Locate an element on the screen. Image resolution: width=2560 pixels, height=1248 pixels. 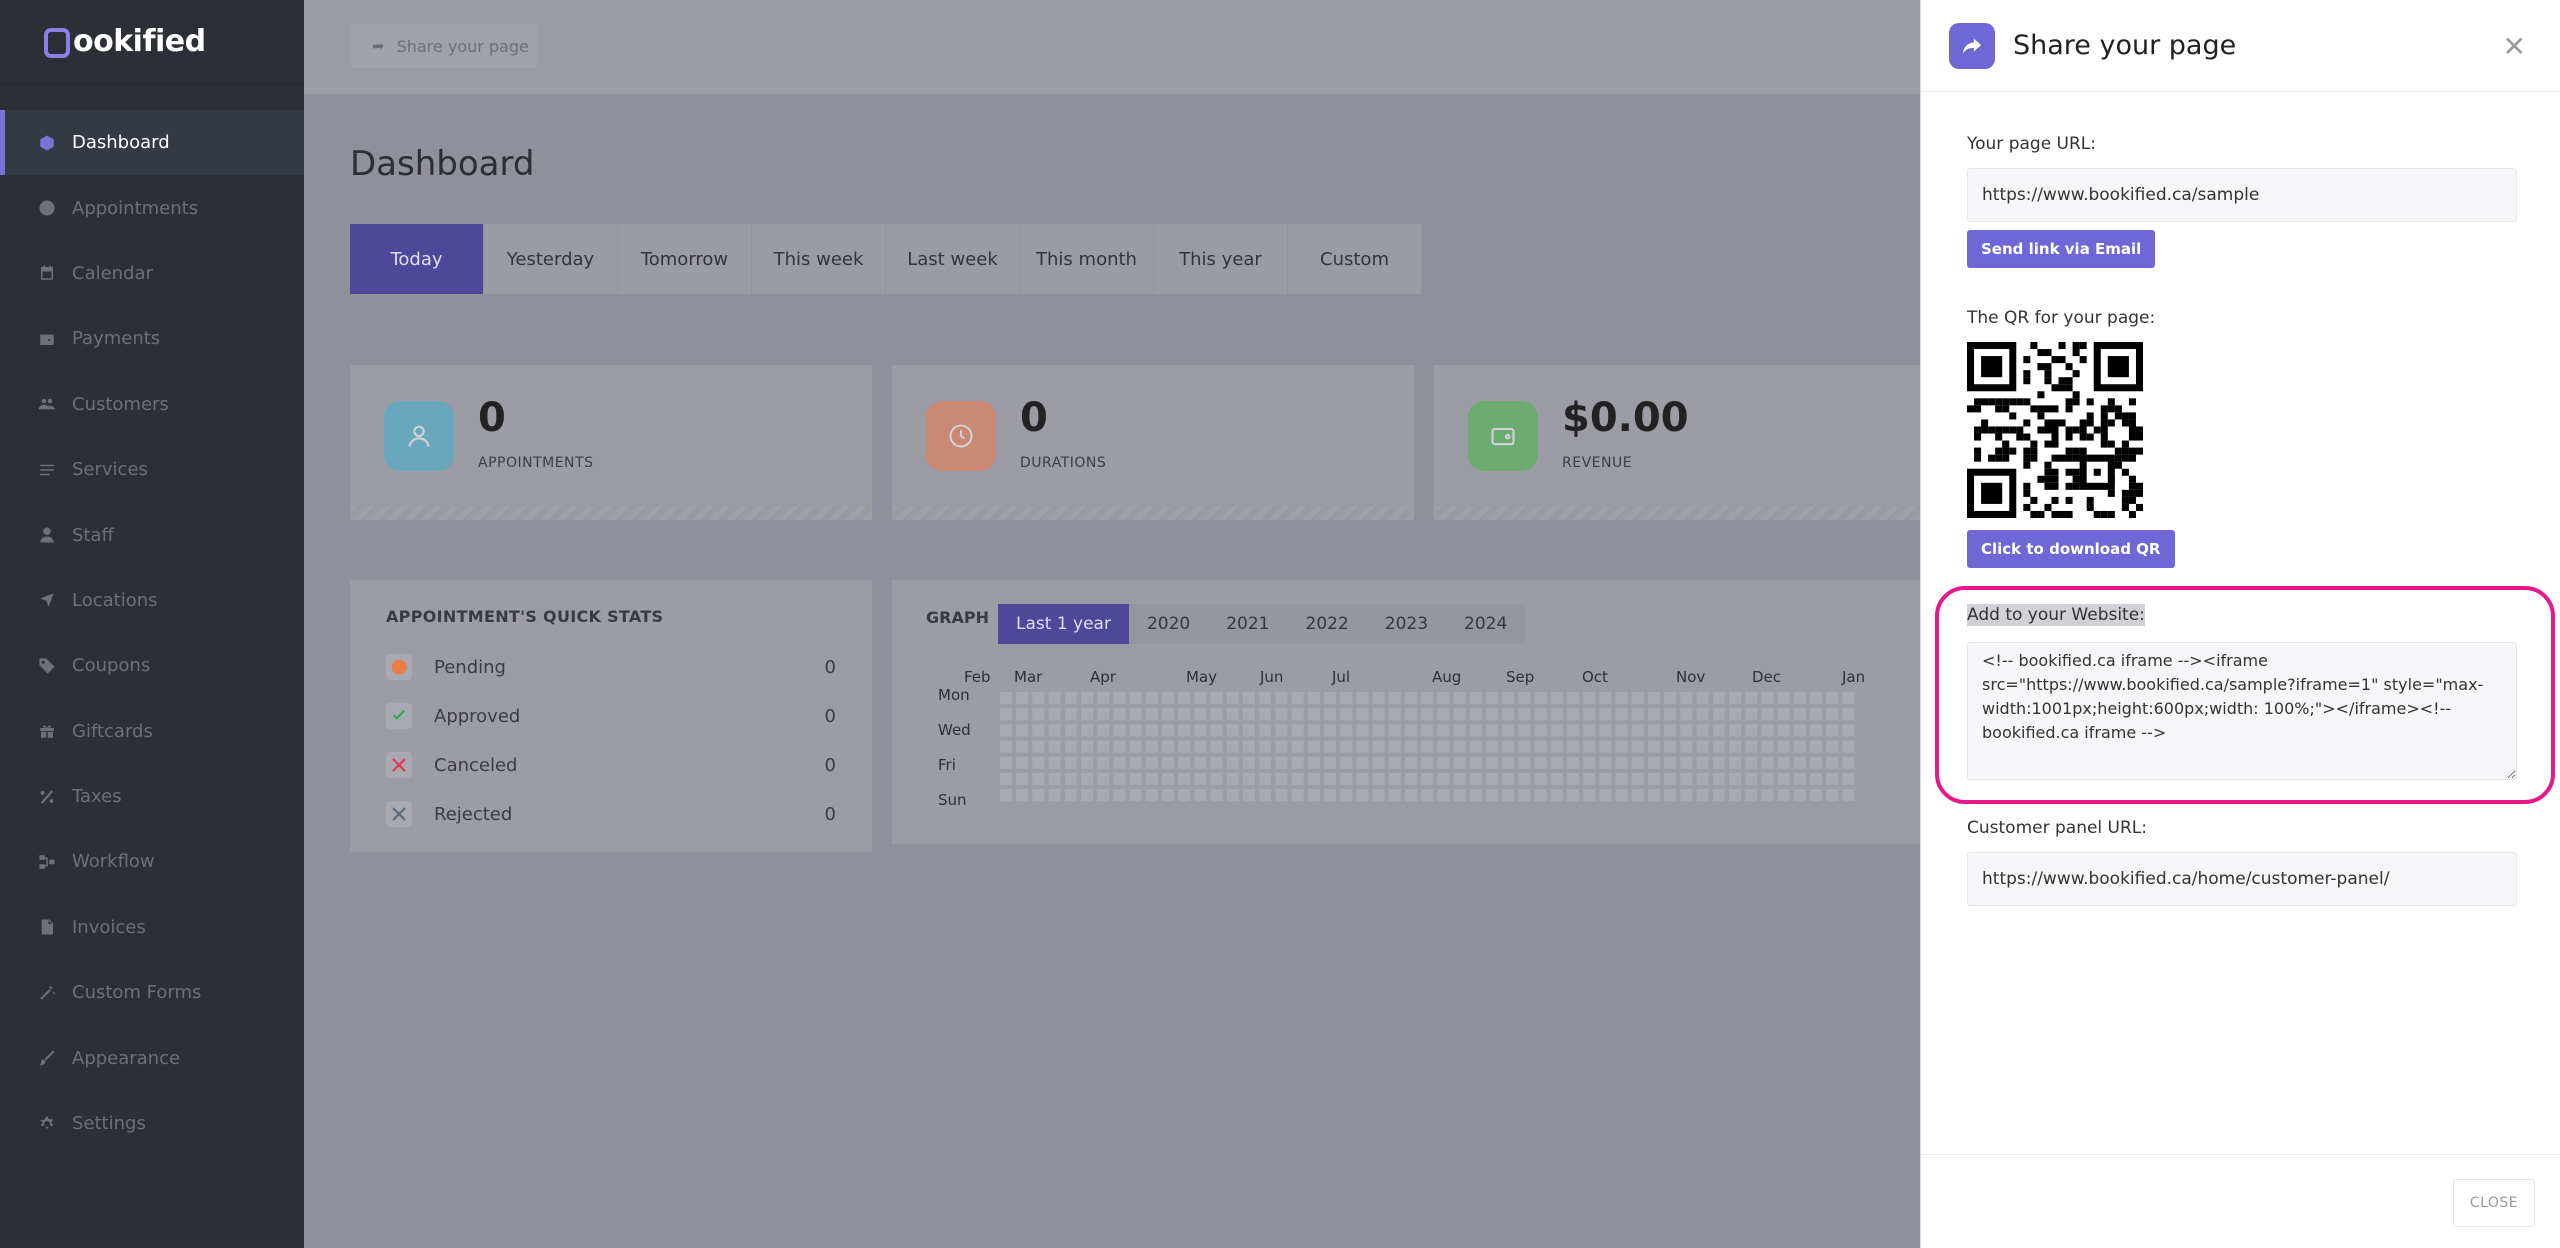
sidebar-item-appearance: Appearance is located at coordinates (152, 1057).